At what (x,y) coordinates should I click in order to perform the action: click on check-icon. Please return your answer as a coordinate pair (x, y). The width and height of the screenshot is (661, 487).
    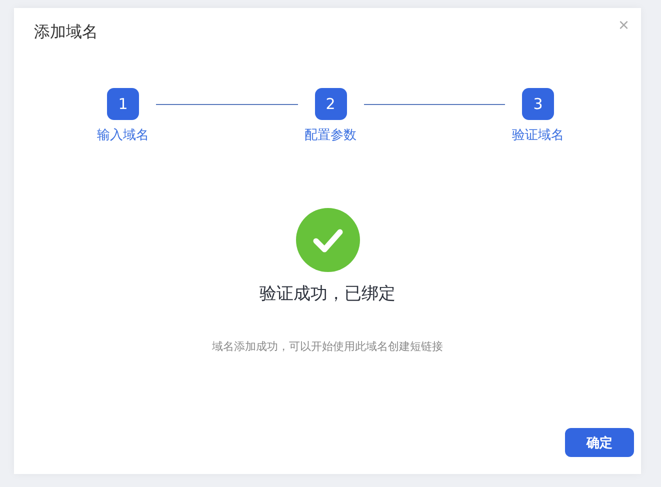
    Looking at the image, I should click on (328, 240).